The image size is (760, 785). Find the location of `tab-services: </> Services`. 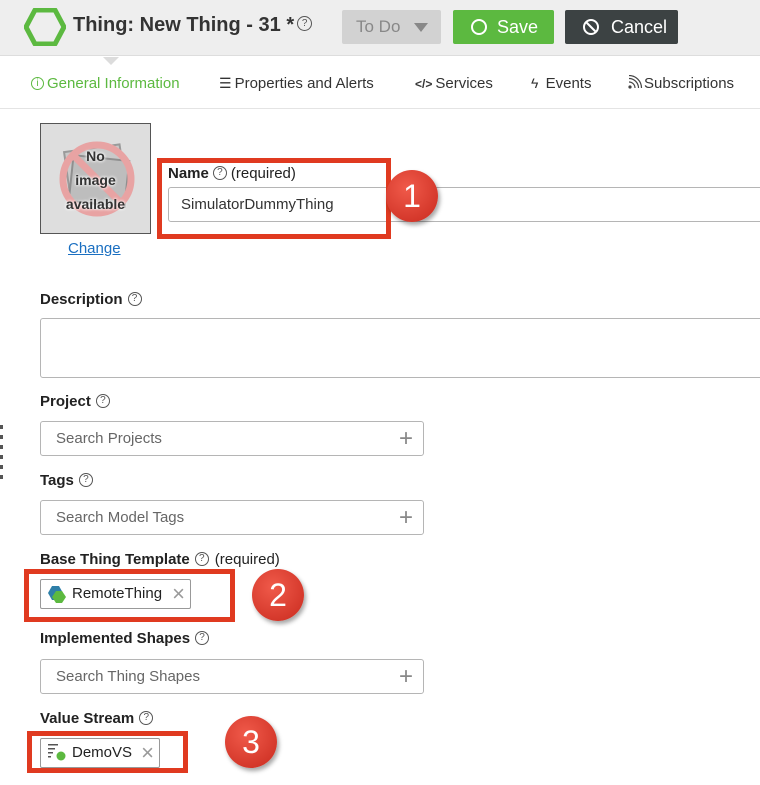

tab-services: </> Services is located at coordinates (454, 83).